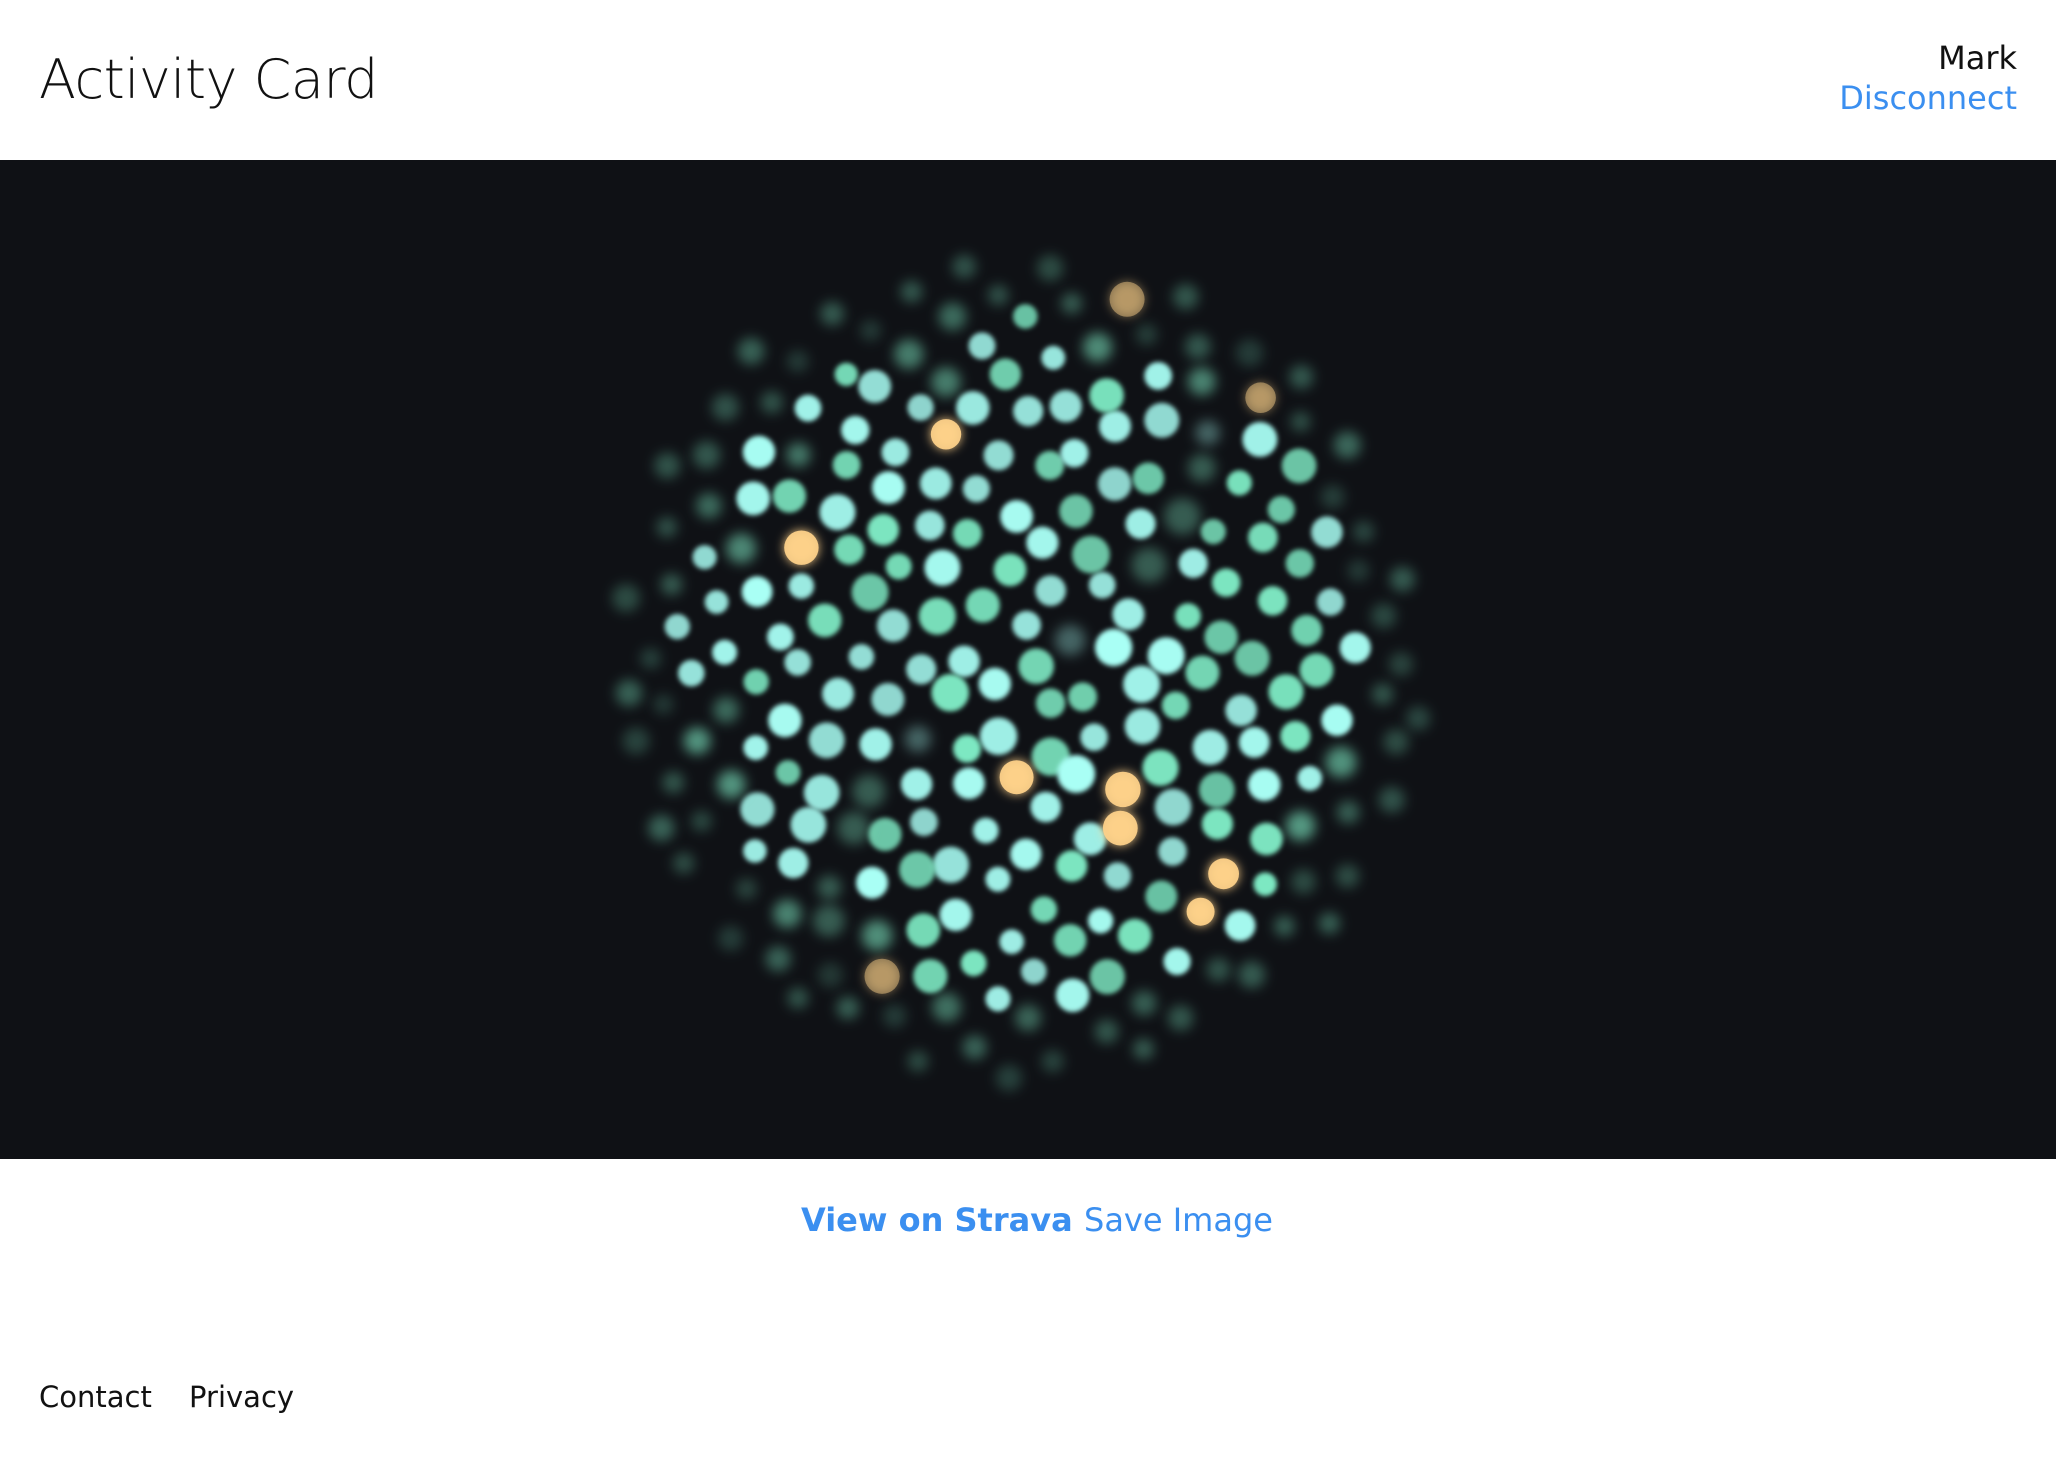  What do you see at coordinates (1200, 911) in the screenshot?
I see `highlight-dot` at bounding box center [1200, 911].